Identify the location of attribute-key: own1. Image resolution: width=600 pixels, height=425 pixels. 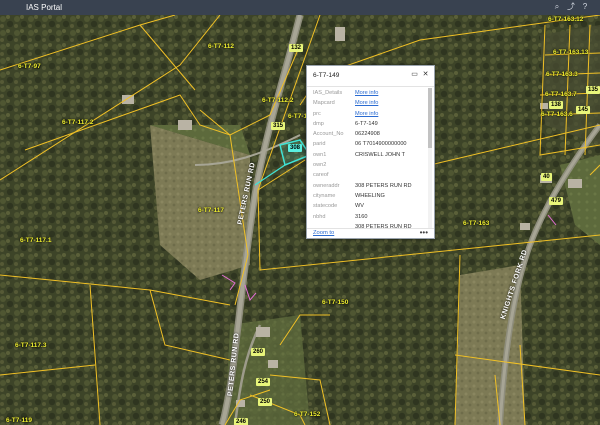
(320, 154).